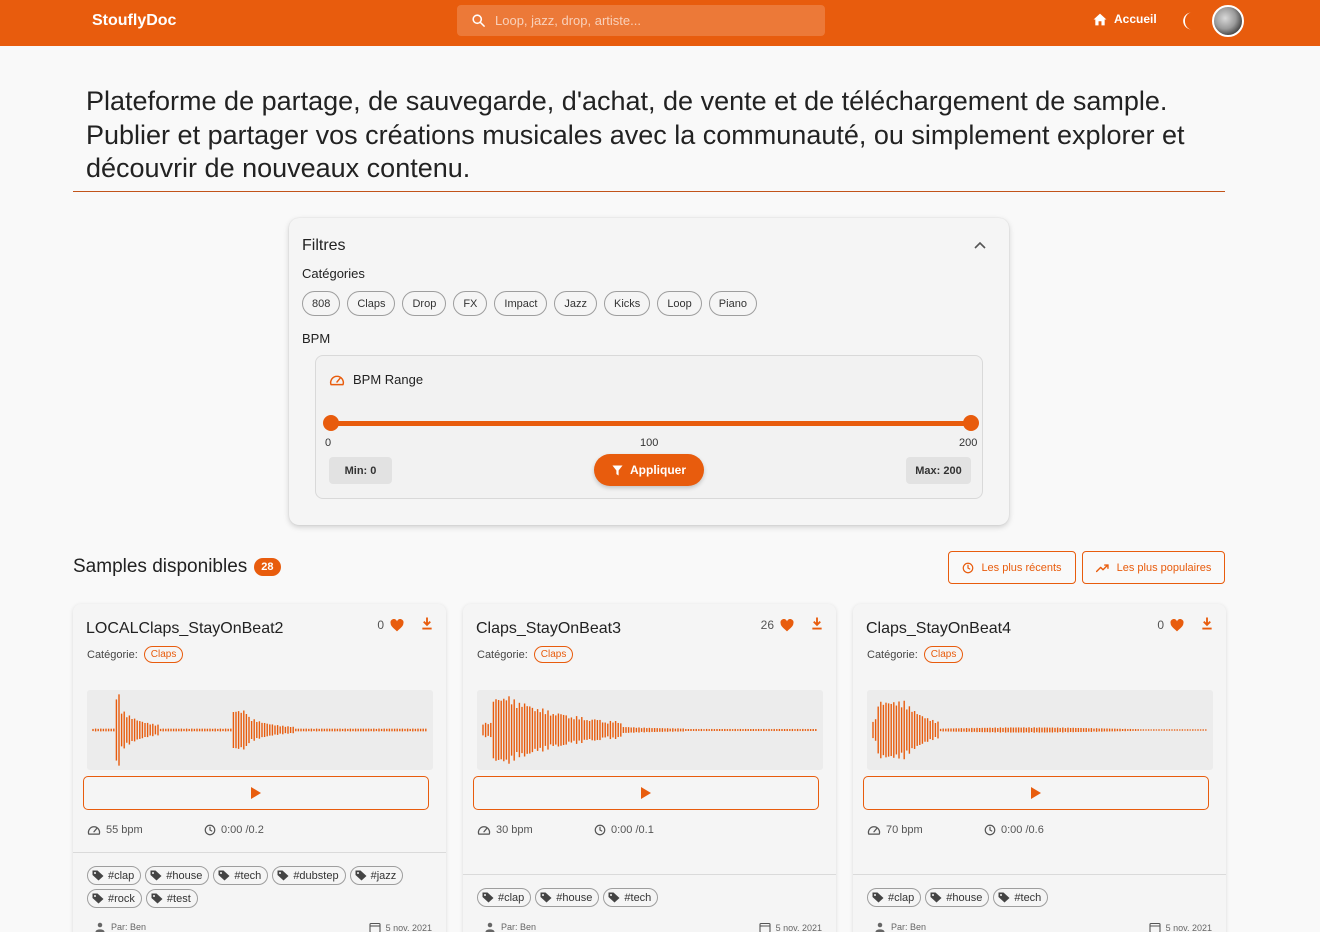  Describe the element at coordinates (177, 567) in the screenshot. I see `samples-section-title: Samples disponibles 28` at that location.